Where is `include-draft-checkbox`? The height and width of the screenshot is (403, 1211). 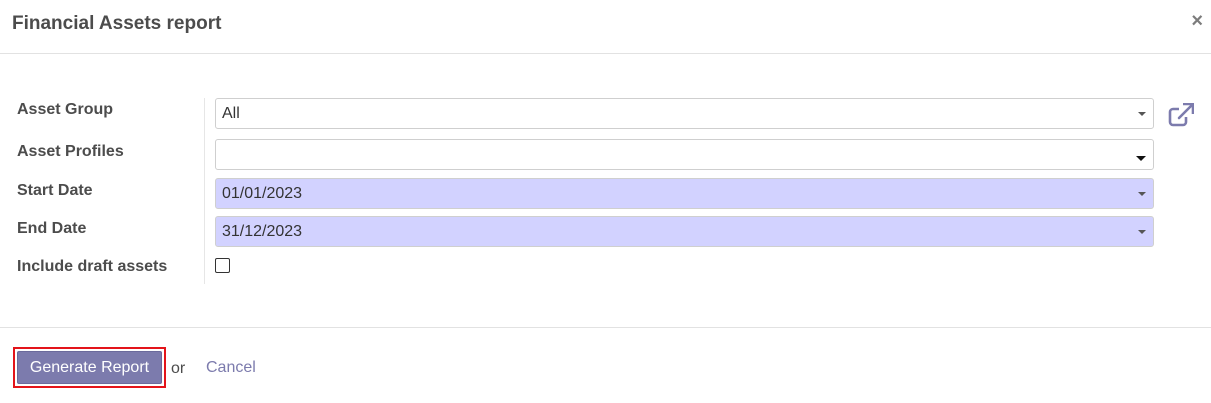 include-draft-checkbox is located at coordinates (222, 265).